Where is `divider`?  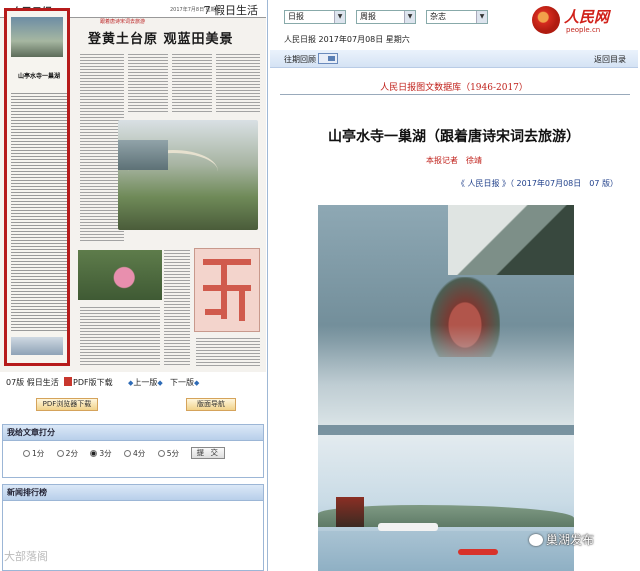
divider is located at coordinates (455, 94).